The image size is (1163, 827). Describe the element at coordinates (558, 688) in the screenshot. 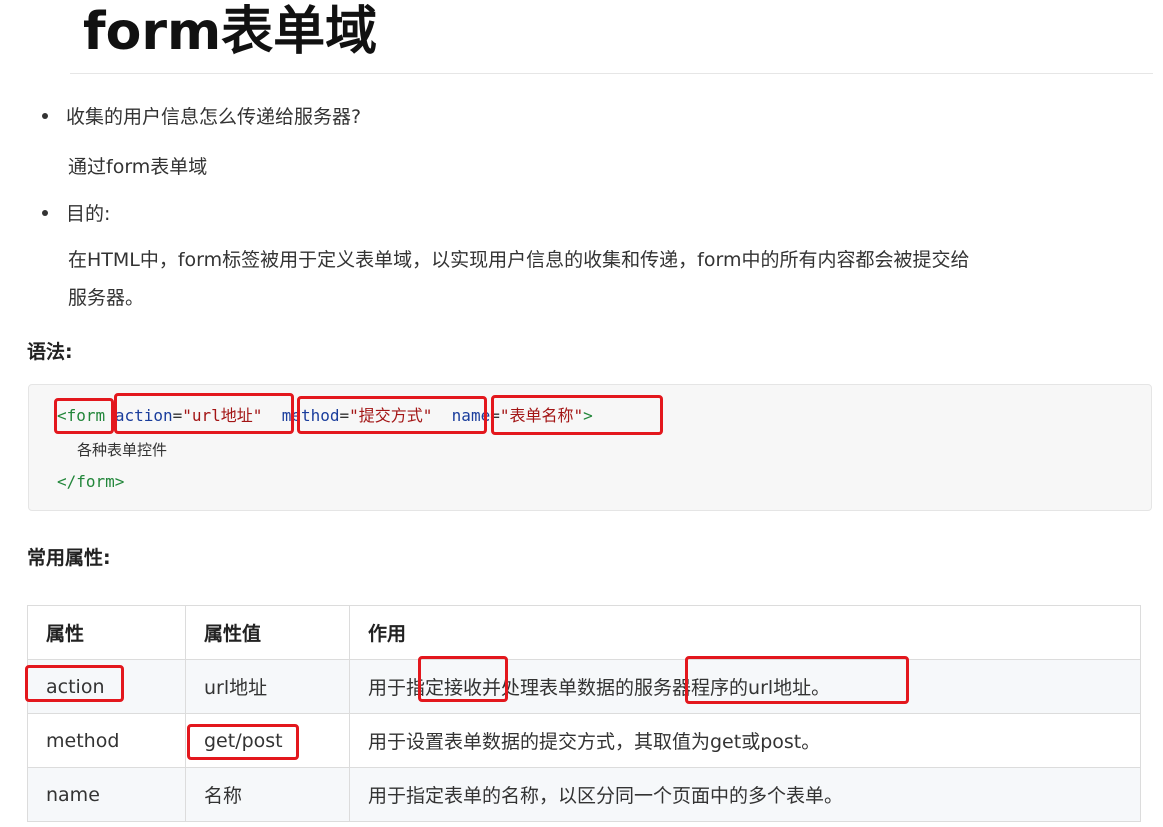

I see `desc-part: 并处理表单数据的` at that location.